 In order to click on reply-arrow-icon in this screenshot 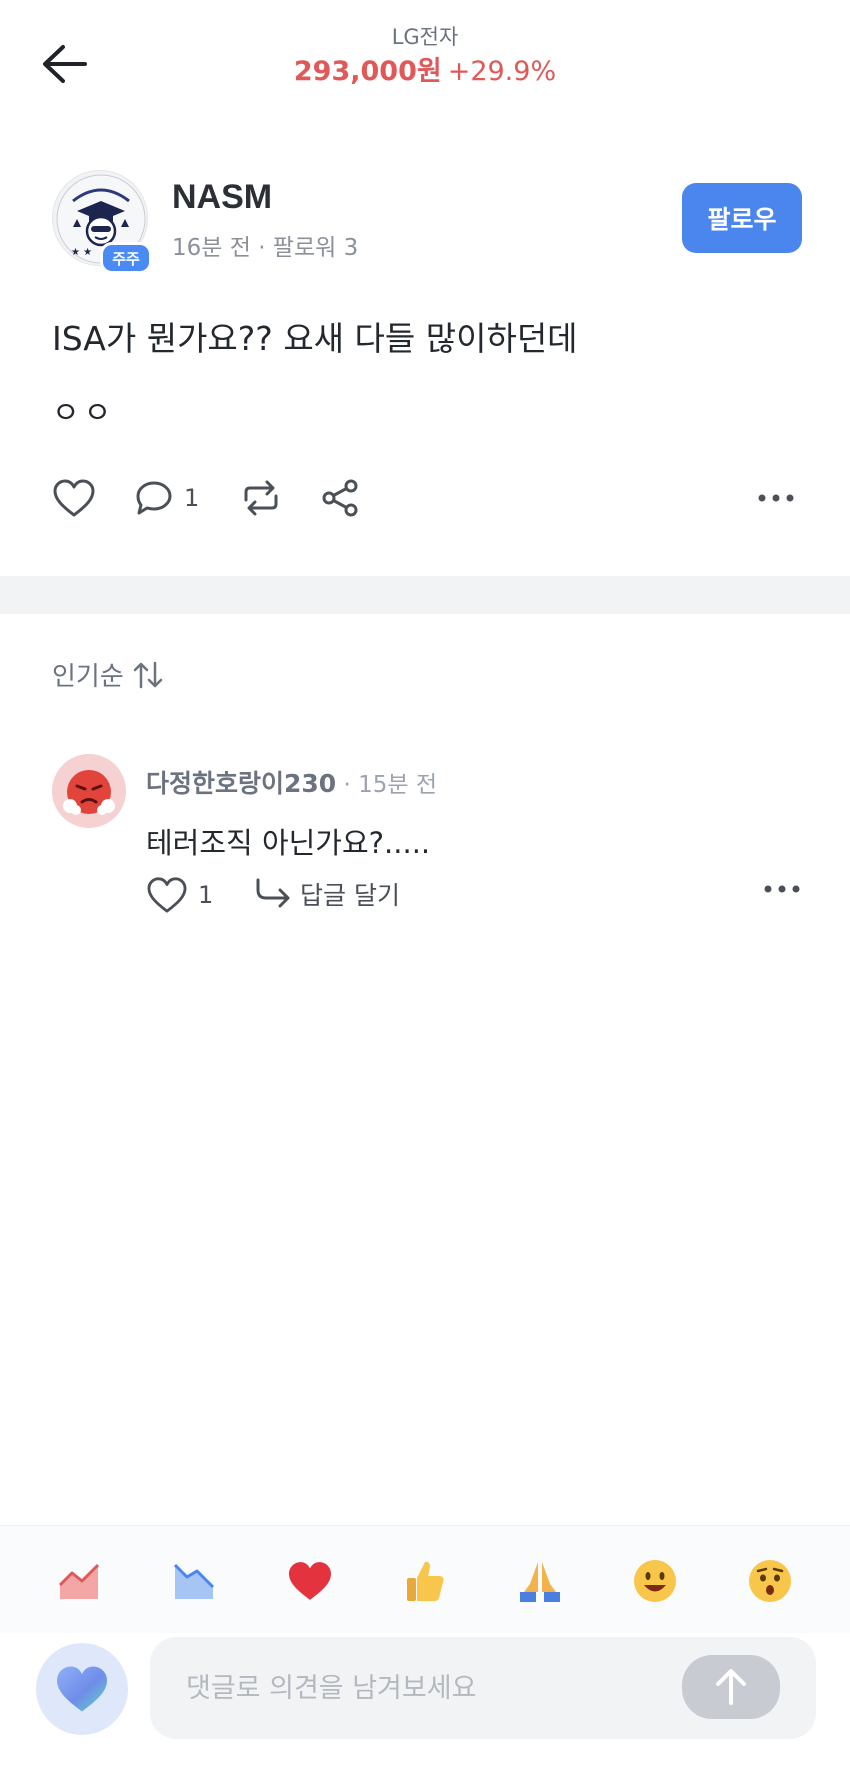, I will do `click(273, 893)`.